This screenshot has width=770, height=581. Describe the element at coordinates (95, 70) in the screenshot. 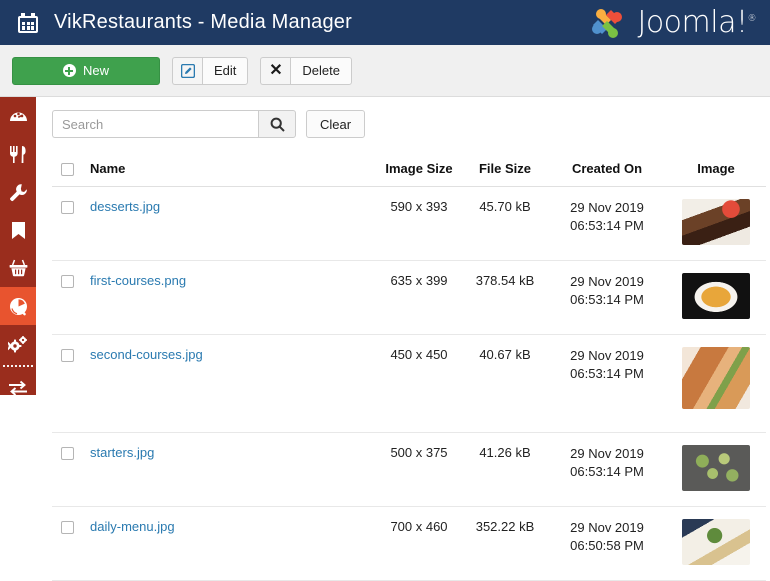

I see `new-button-label: New` at that location.